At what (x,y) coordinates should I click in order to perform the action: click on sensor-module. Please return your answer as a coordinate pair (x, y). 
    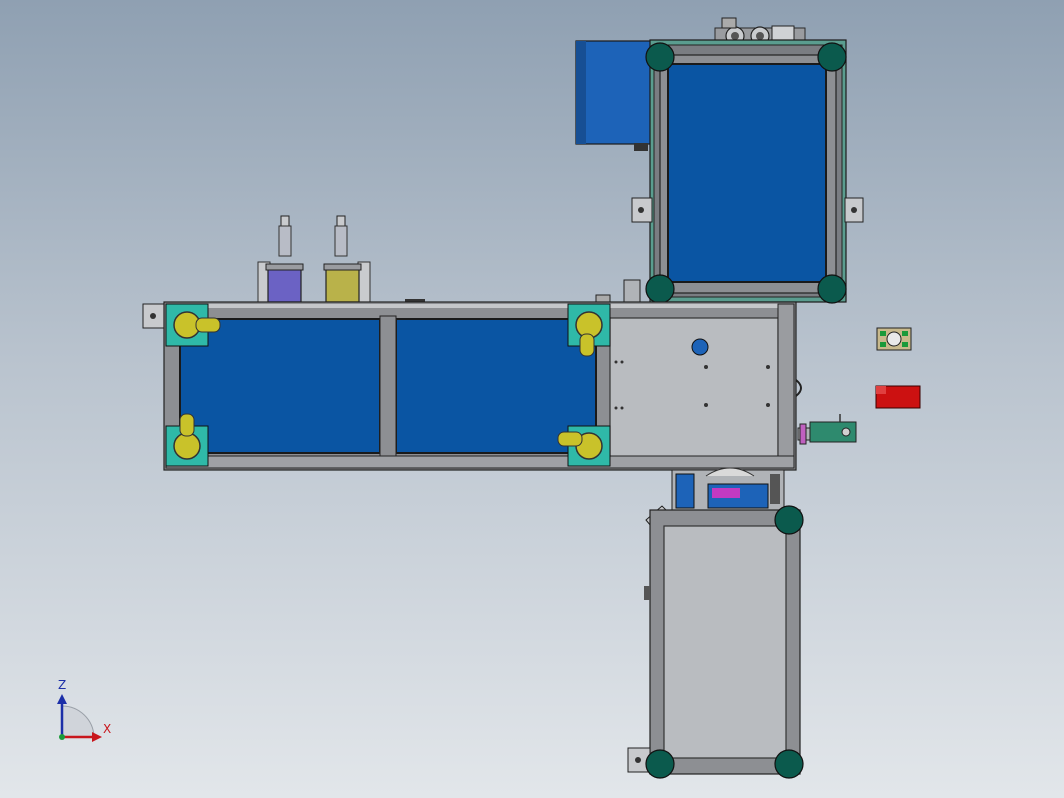
    Looking at the image, I should click on (827, 429).